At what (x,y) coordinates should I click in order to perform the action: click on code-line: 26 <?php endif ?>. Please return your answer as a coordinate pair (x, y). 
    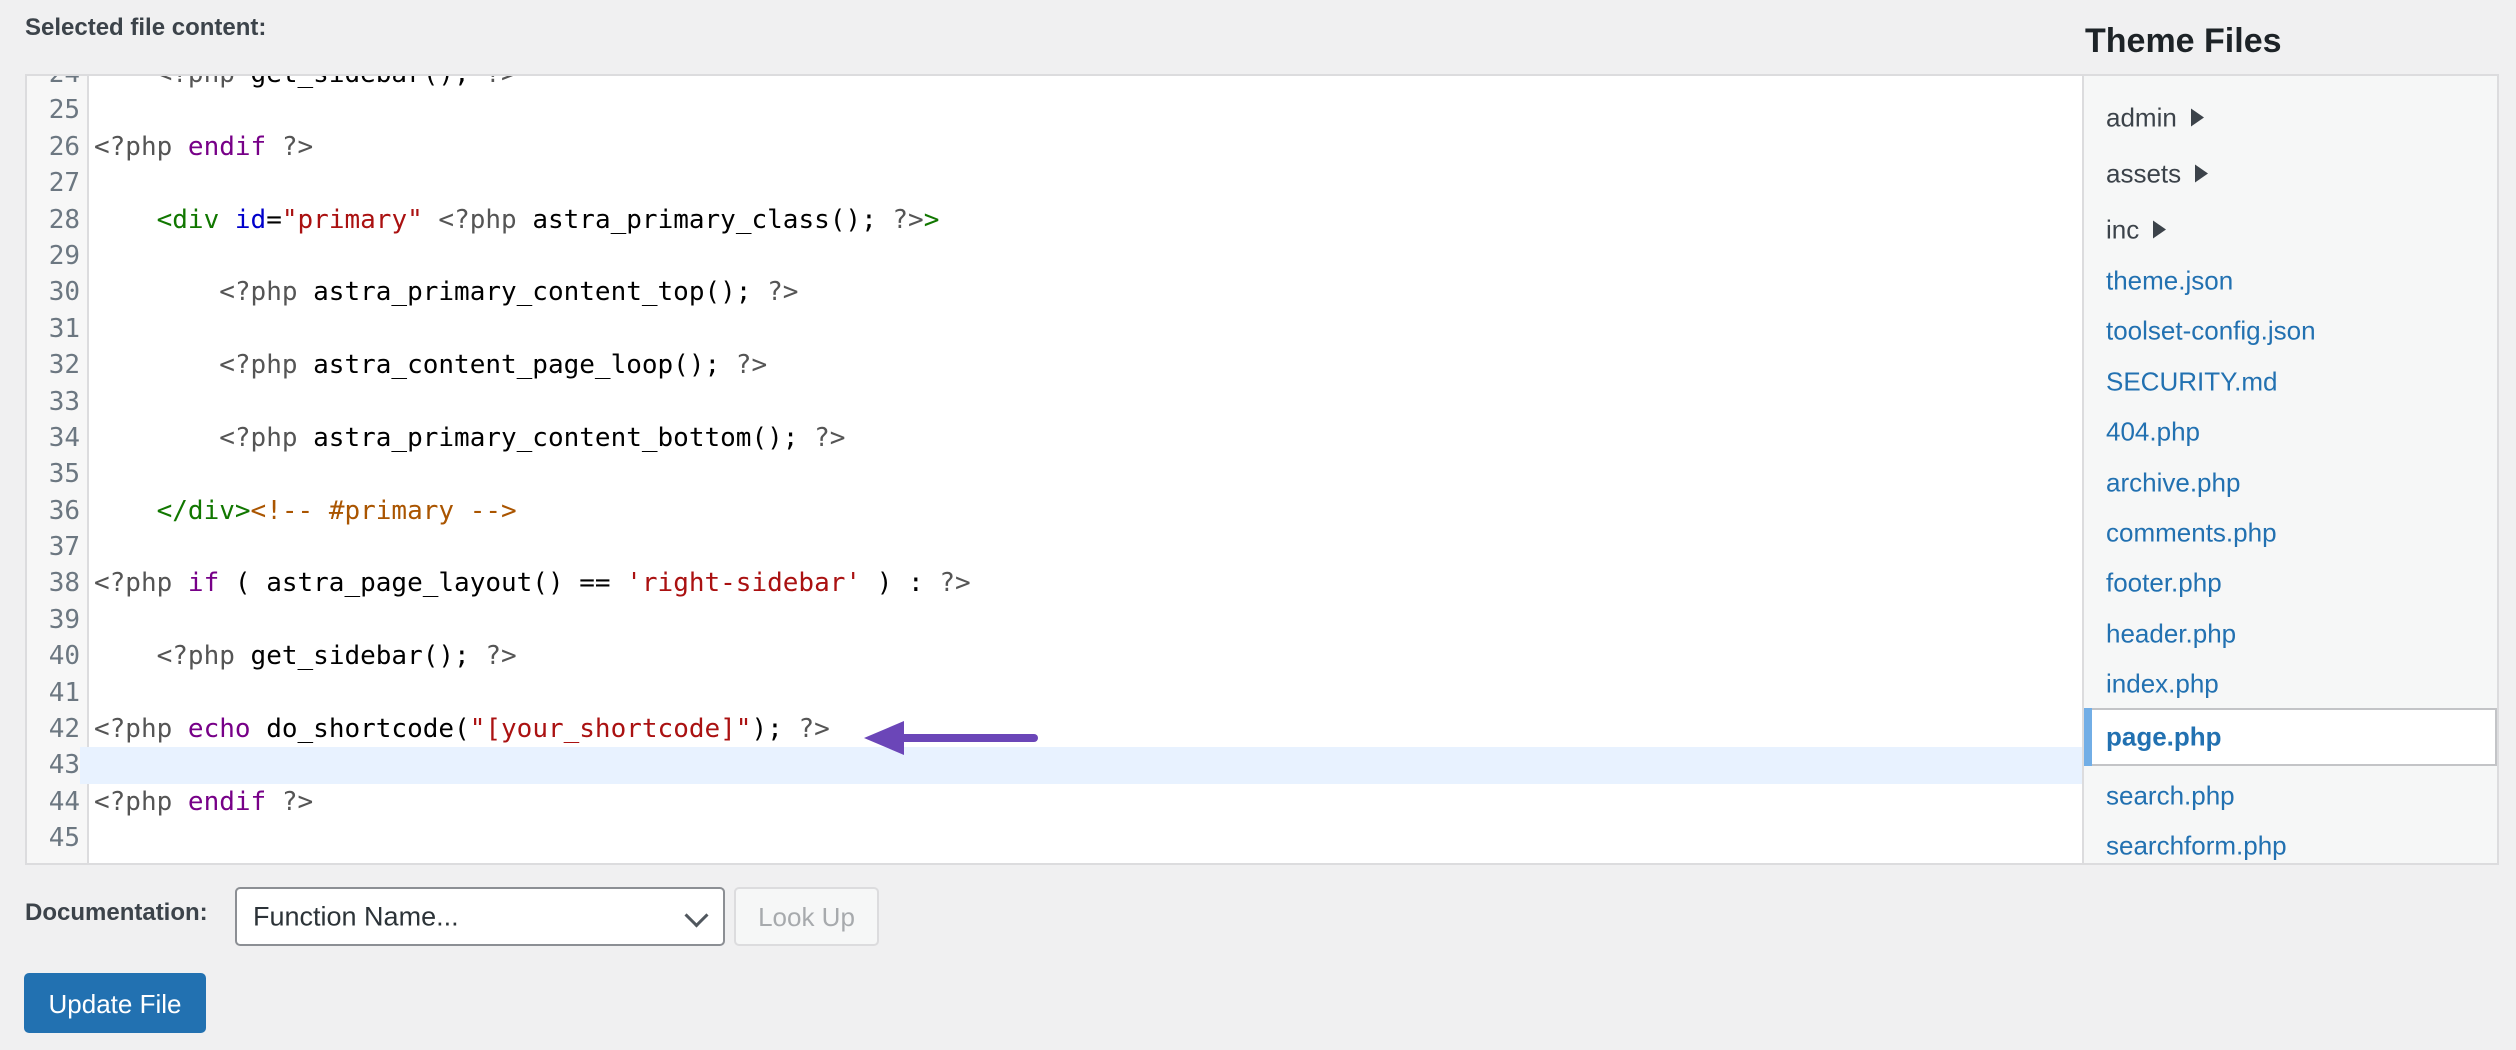
    Looking at the image, I should click on (1054, 147).